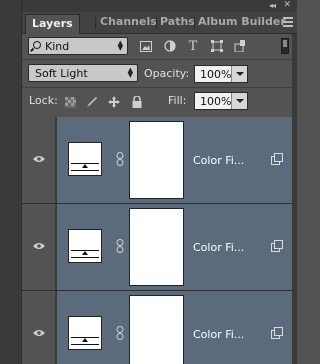  What do you see at coordinates (177, 100) in the screenshot?
I see `fill-label: Fill:` at bounding box center [177, 100].